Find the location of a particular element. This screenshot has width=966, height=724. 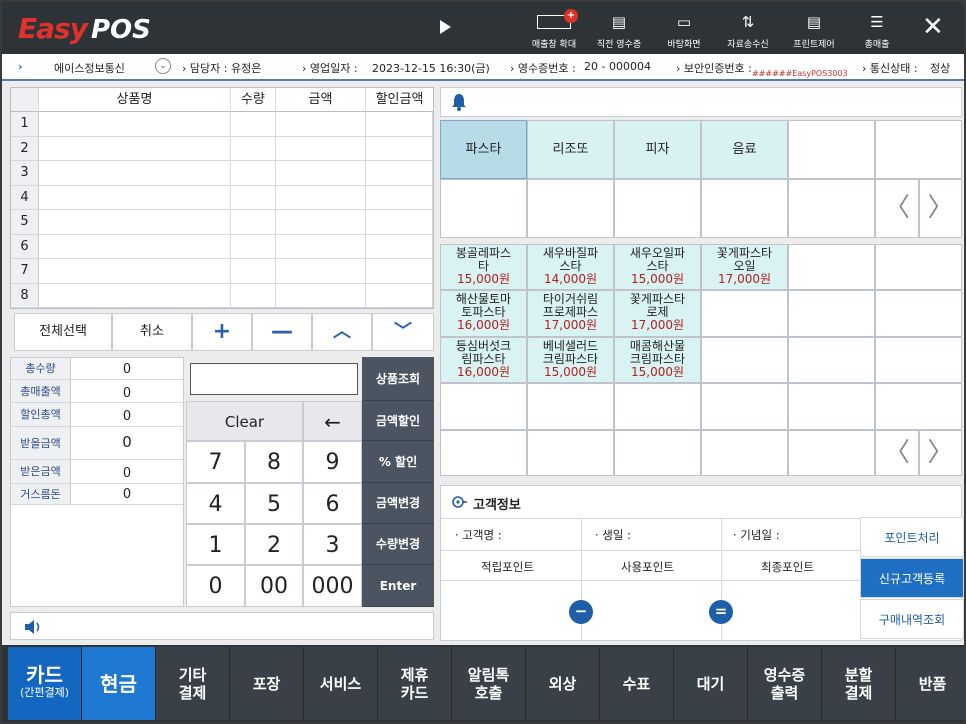

waiting-button: 대기 is located at coordinates (711, 683).